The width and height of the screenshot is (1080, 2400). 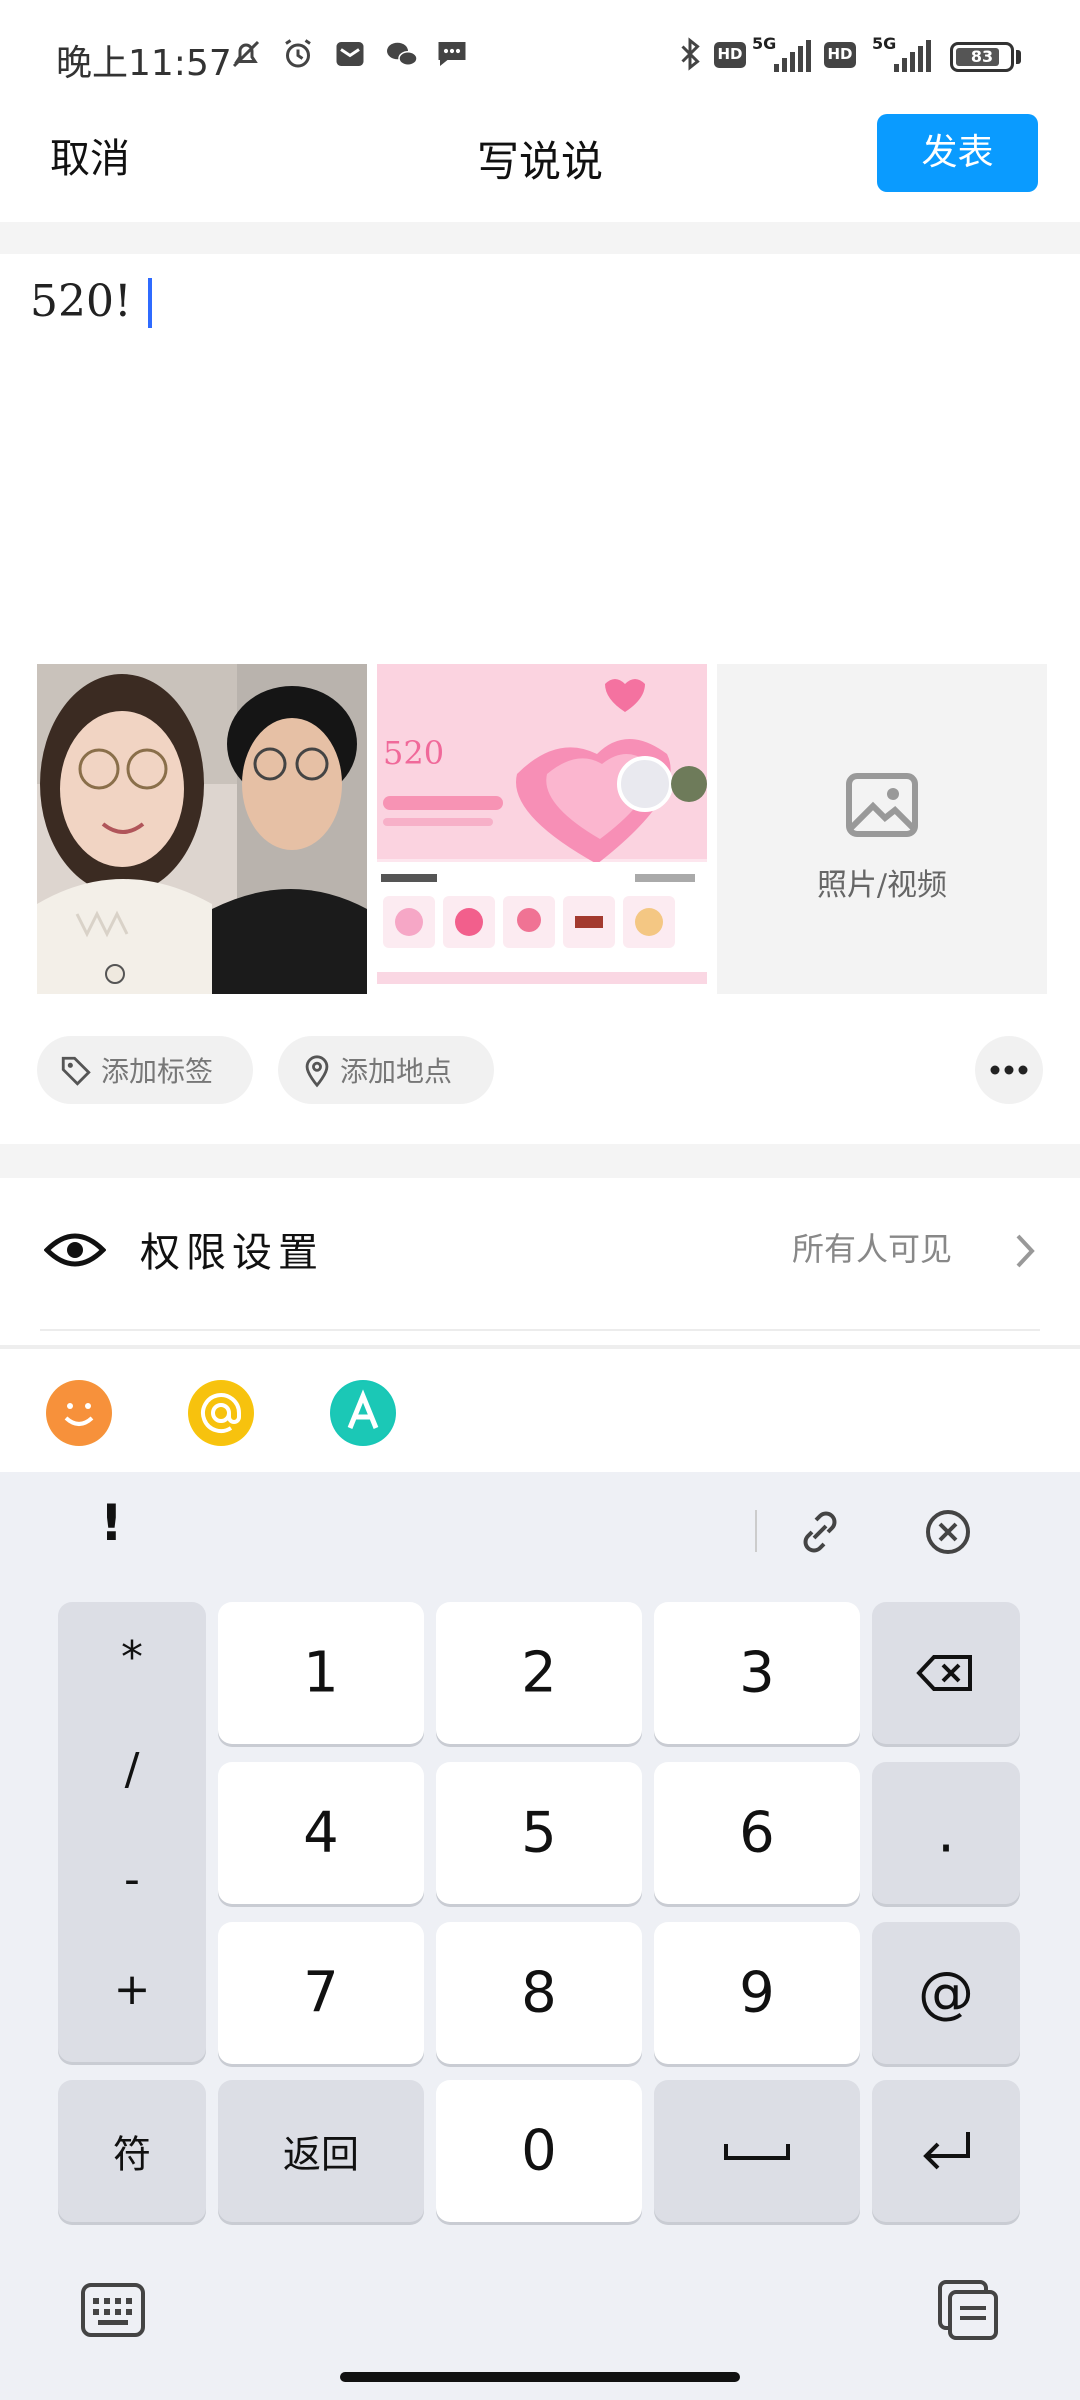 I want to click on keyboard-switch-icon, so click(x=113, y=2310).